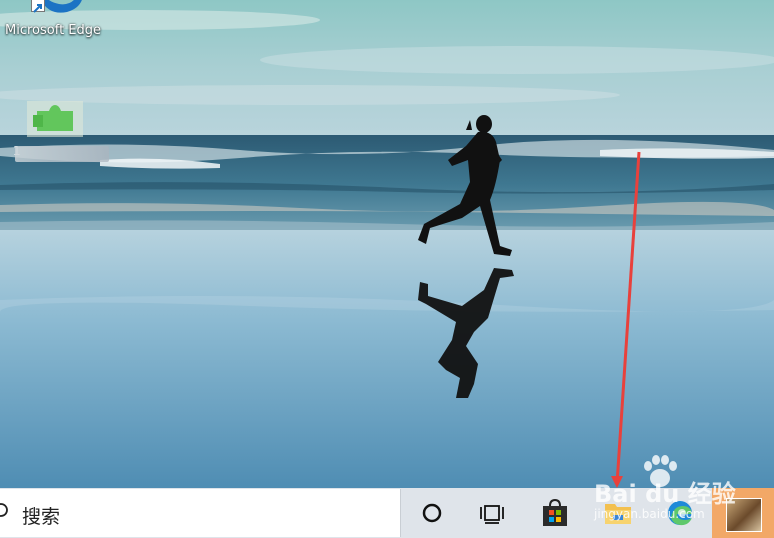  Describe the element at coordinates (41, 517) in the screenshot. I see `search-placeholder: 搜索` at that location.